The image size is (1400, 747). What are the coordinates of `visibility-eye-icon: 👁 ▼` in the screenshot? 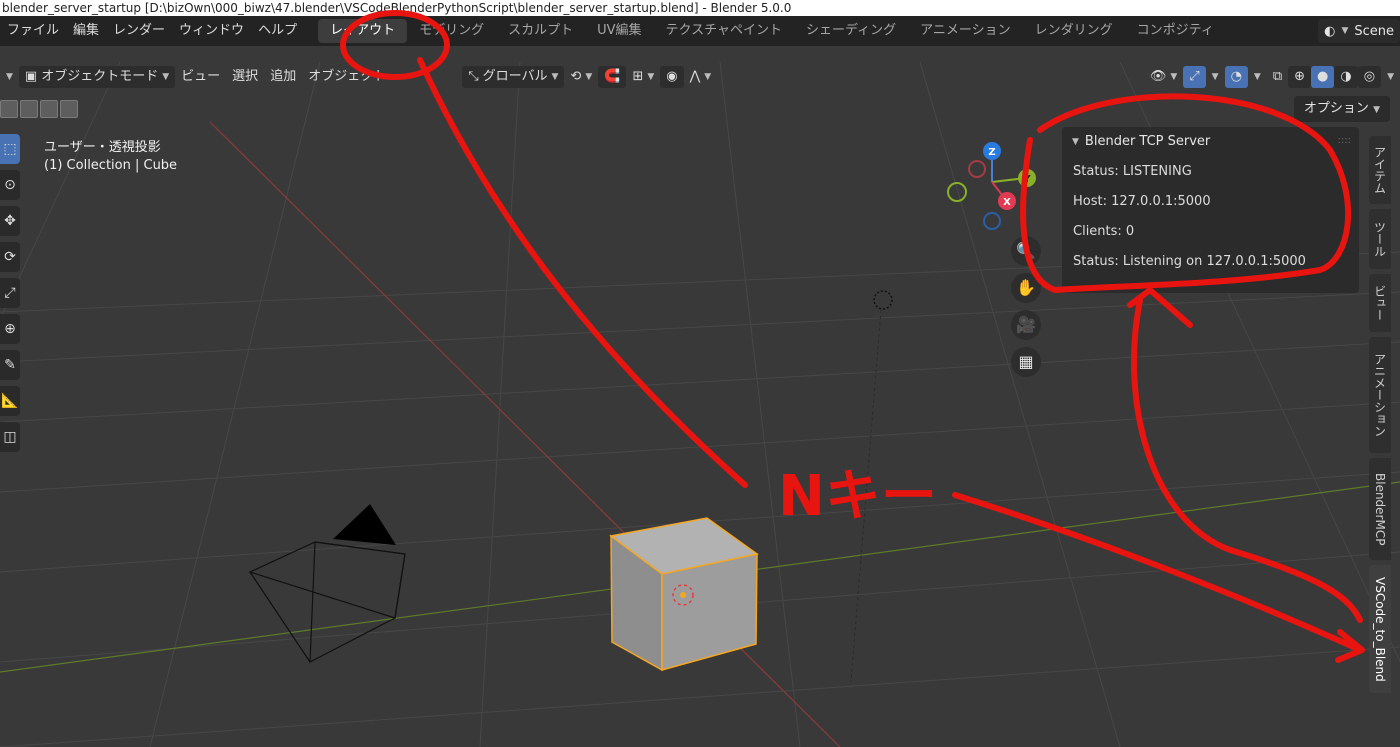 It's located at (1163, 77).